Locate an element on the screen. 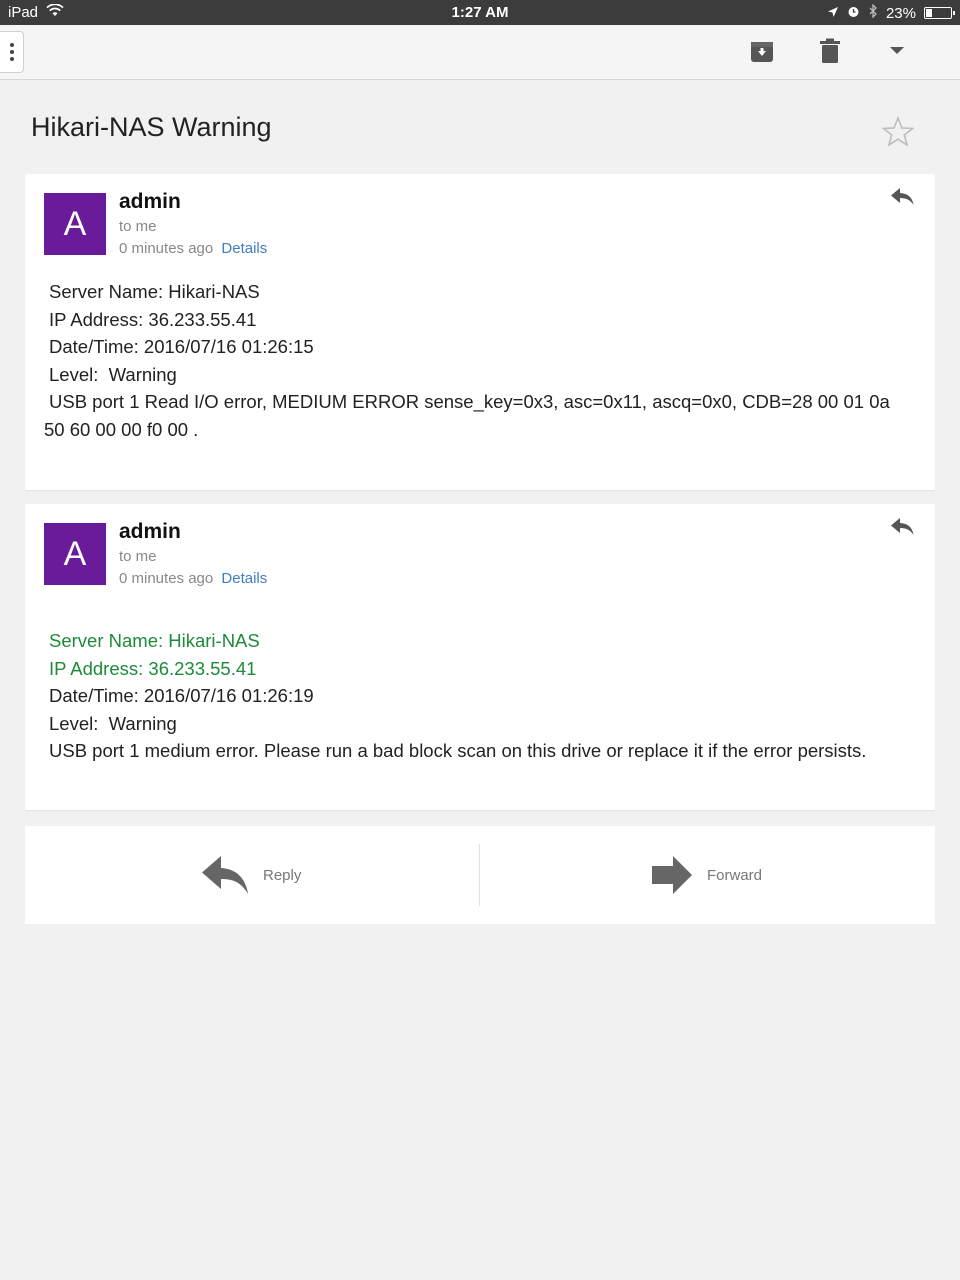 The width and height of the screenshot is (960, 1280). archive-button is located at coordinates (762, 51).